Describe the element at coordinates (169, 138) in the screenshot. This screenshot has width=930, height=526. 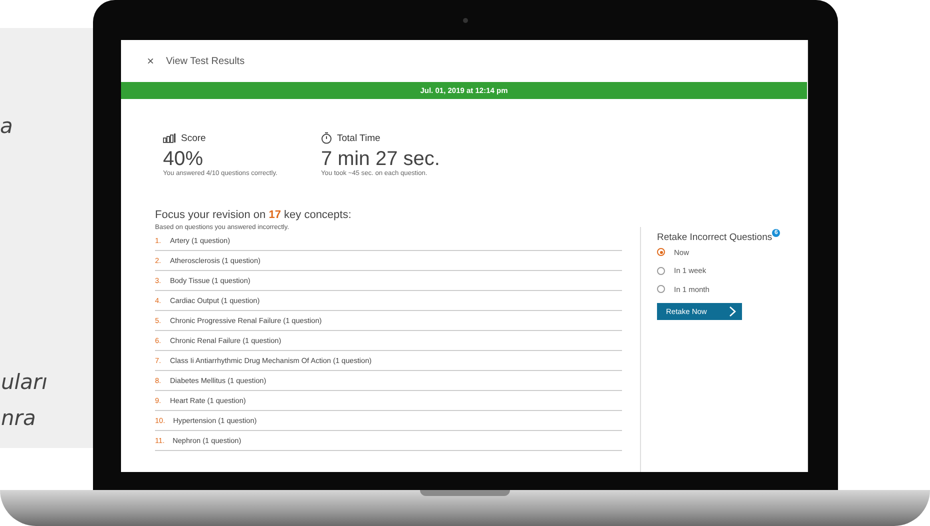
I see `bar-chart-icon` at that location.